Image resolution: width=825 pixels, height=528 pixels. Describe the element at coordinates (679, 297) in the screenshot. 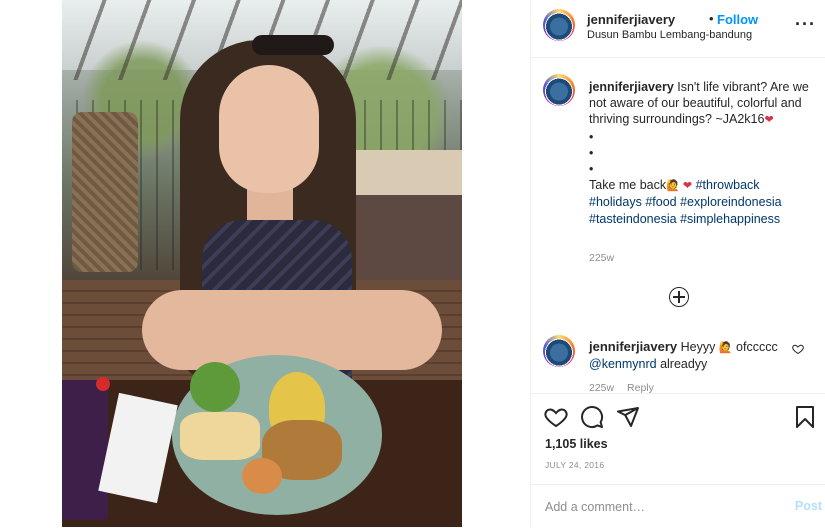

I see `add-circle-icon` at that location.